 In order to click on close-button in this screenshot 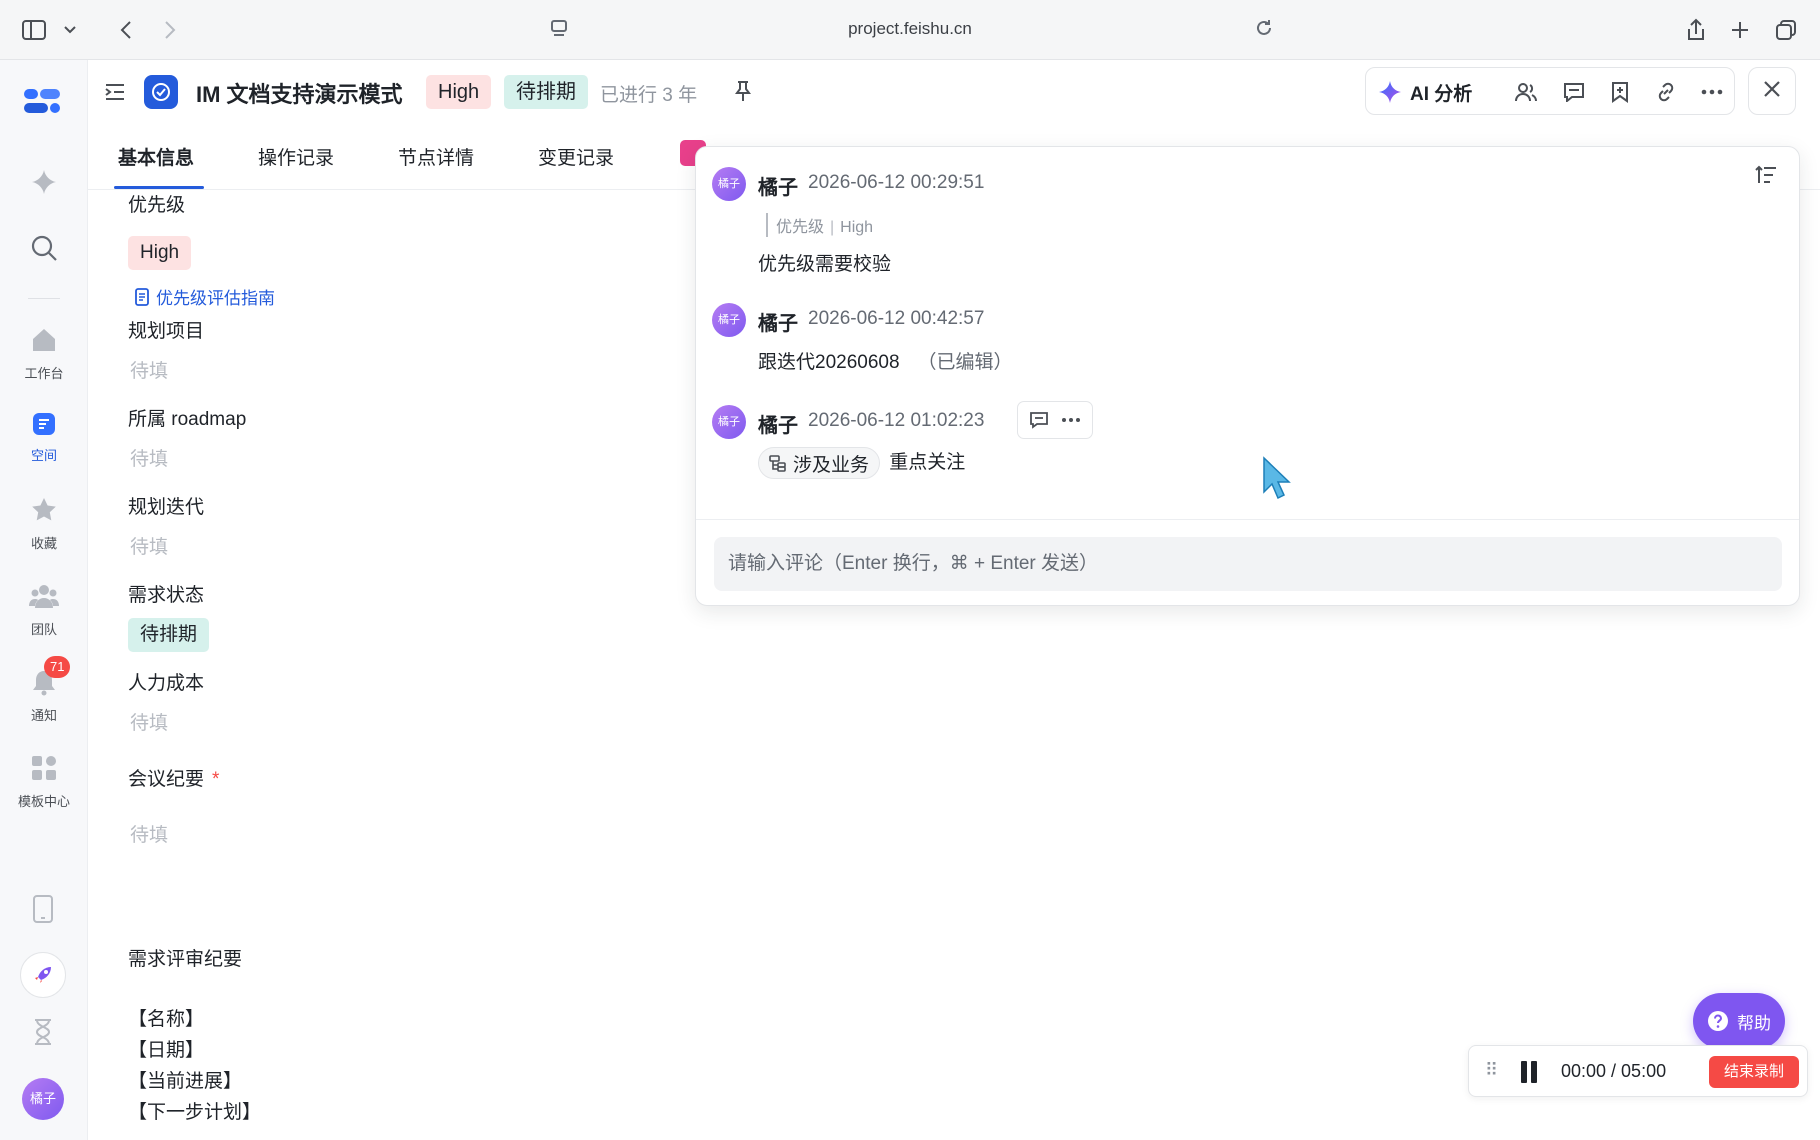, I will do `click(1772, 91)`.